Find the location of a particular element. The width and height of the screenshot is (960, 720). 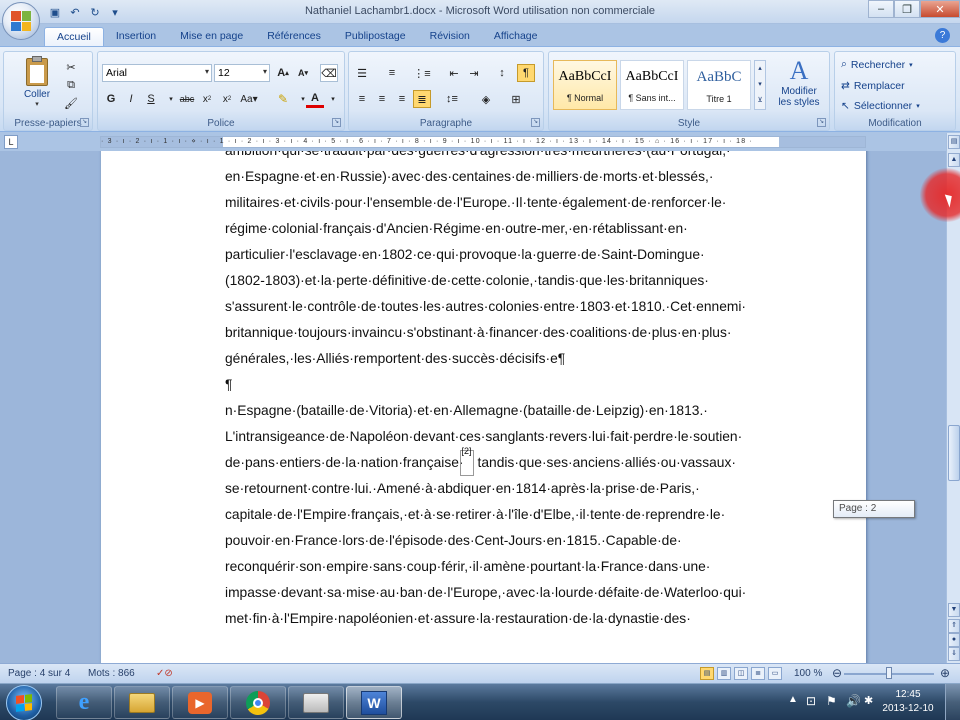

cut-icon: ✂ is located at coordinates (71, 67).